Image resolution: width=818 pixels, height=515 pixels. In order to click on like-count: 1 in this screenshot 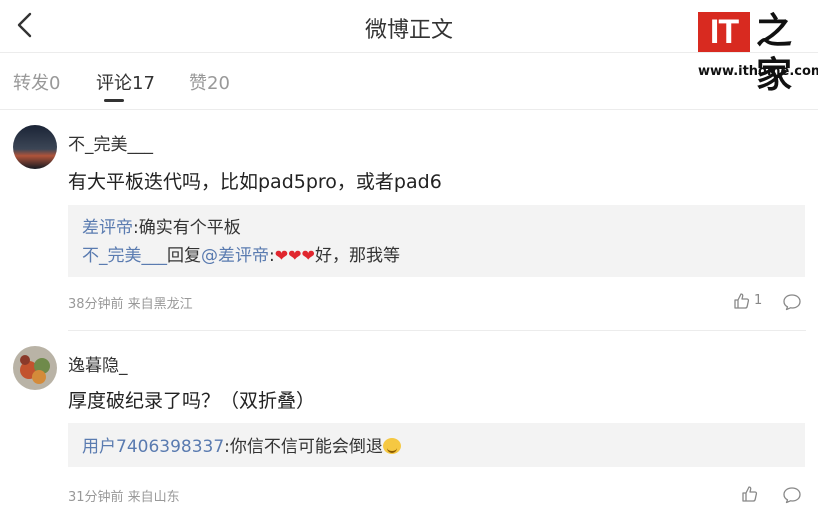, I will do `click(758, 300)`.